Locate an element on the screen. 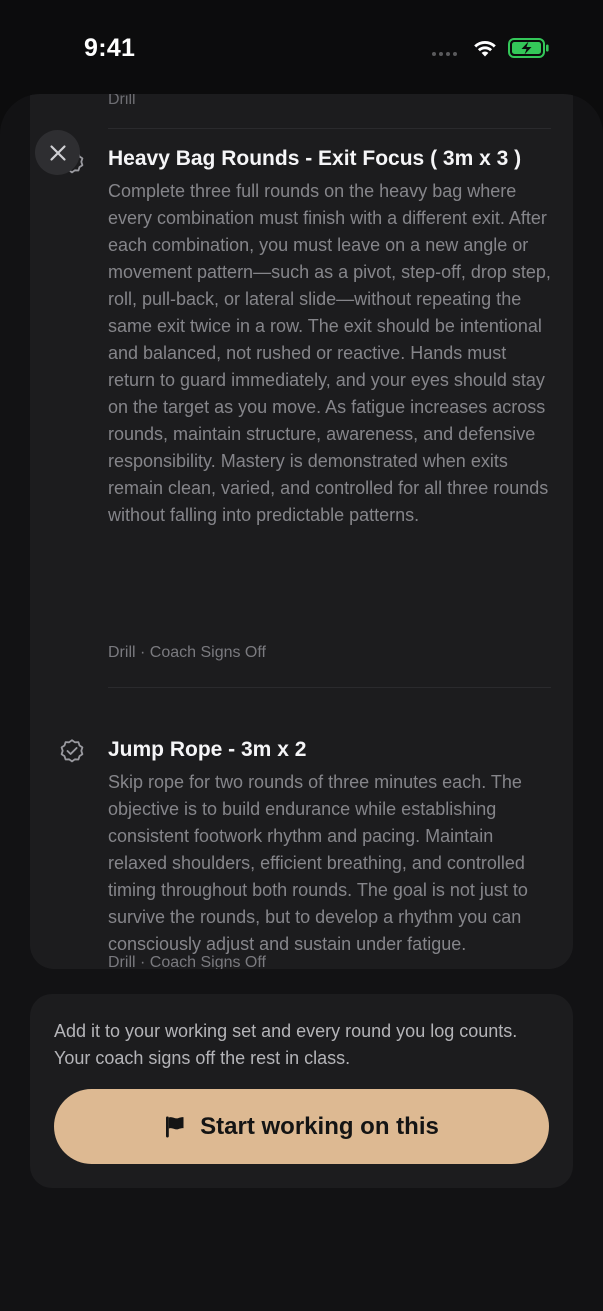  close-icon is located at coordinates (57, 152).